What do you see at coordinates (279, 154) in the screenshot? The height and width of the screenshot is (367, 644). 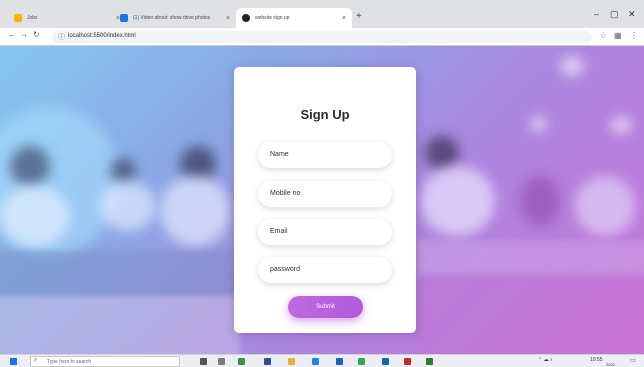 I see `name-placeholder: Name` at bounding box center [279, 154].